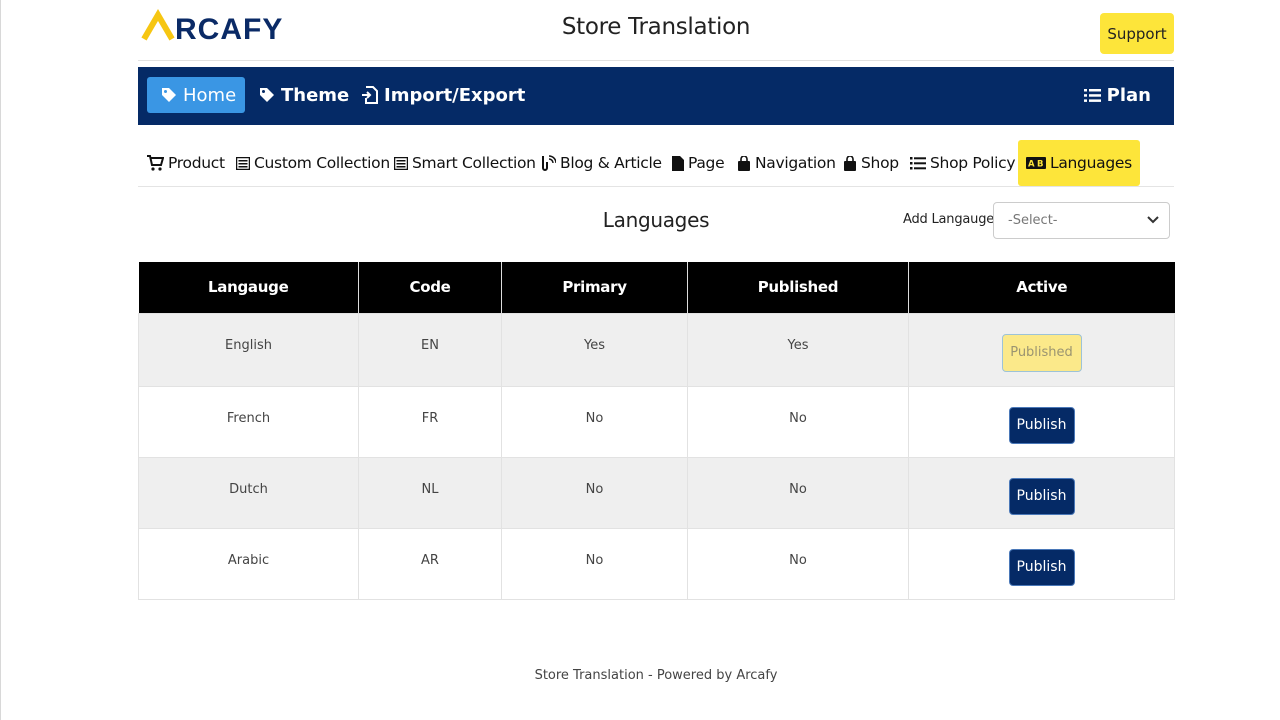  I want to click on table-row: English EN Yes Yes Published, so click(656, 349).